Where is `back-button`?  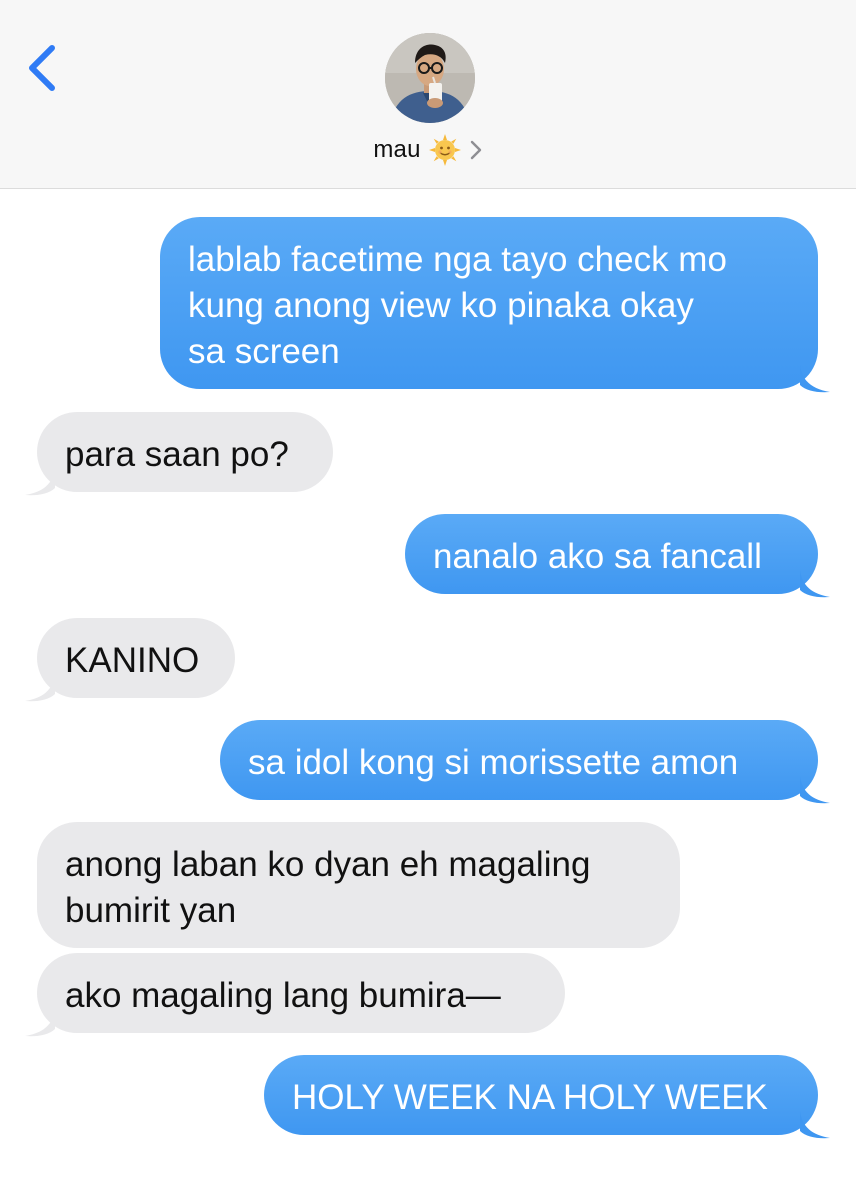 back-button is located at coordinates (44, 68).